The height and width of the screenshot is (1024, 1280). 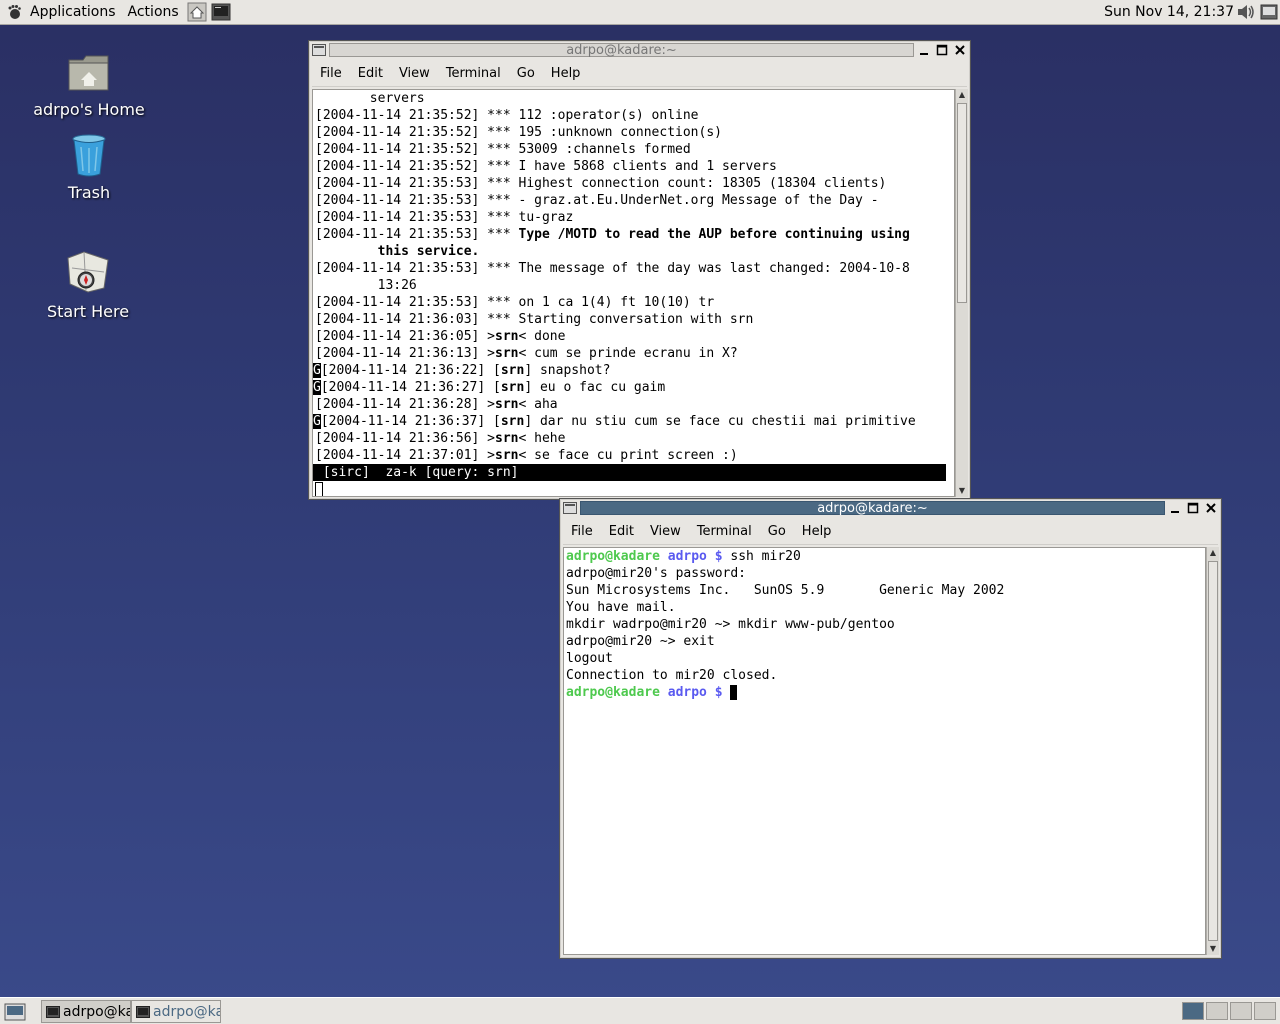 What do you see at coordinates (1269, 12) in the screenshot?
I see `tray-app-icon` at bounding box center [1269, 12].